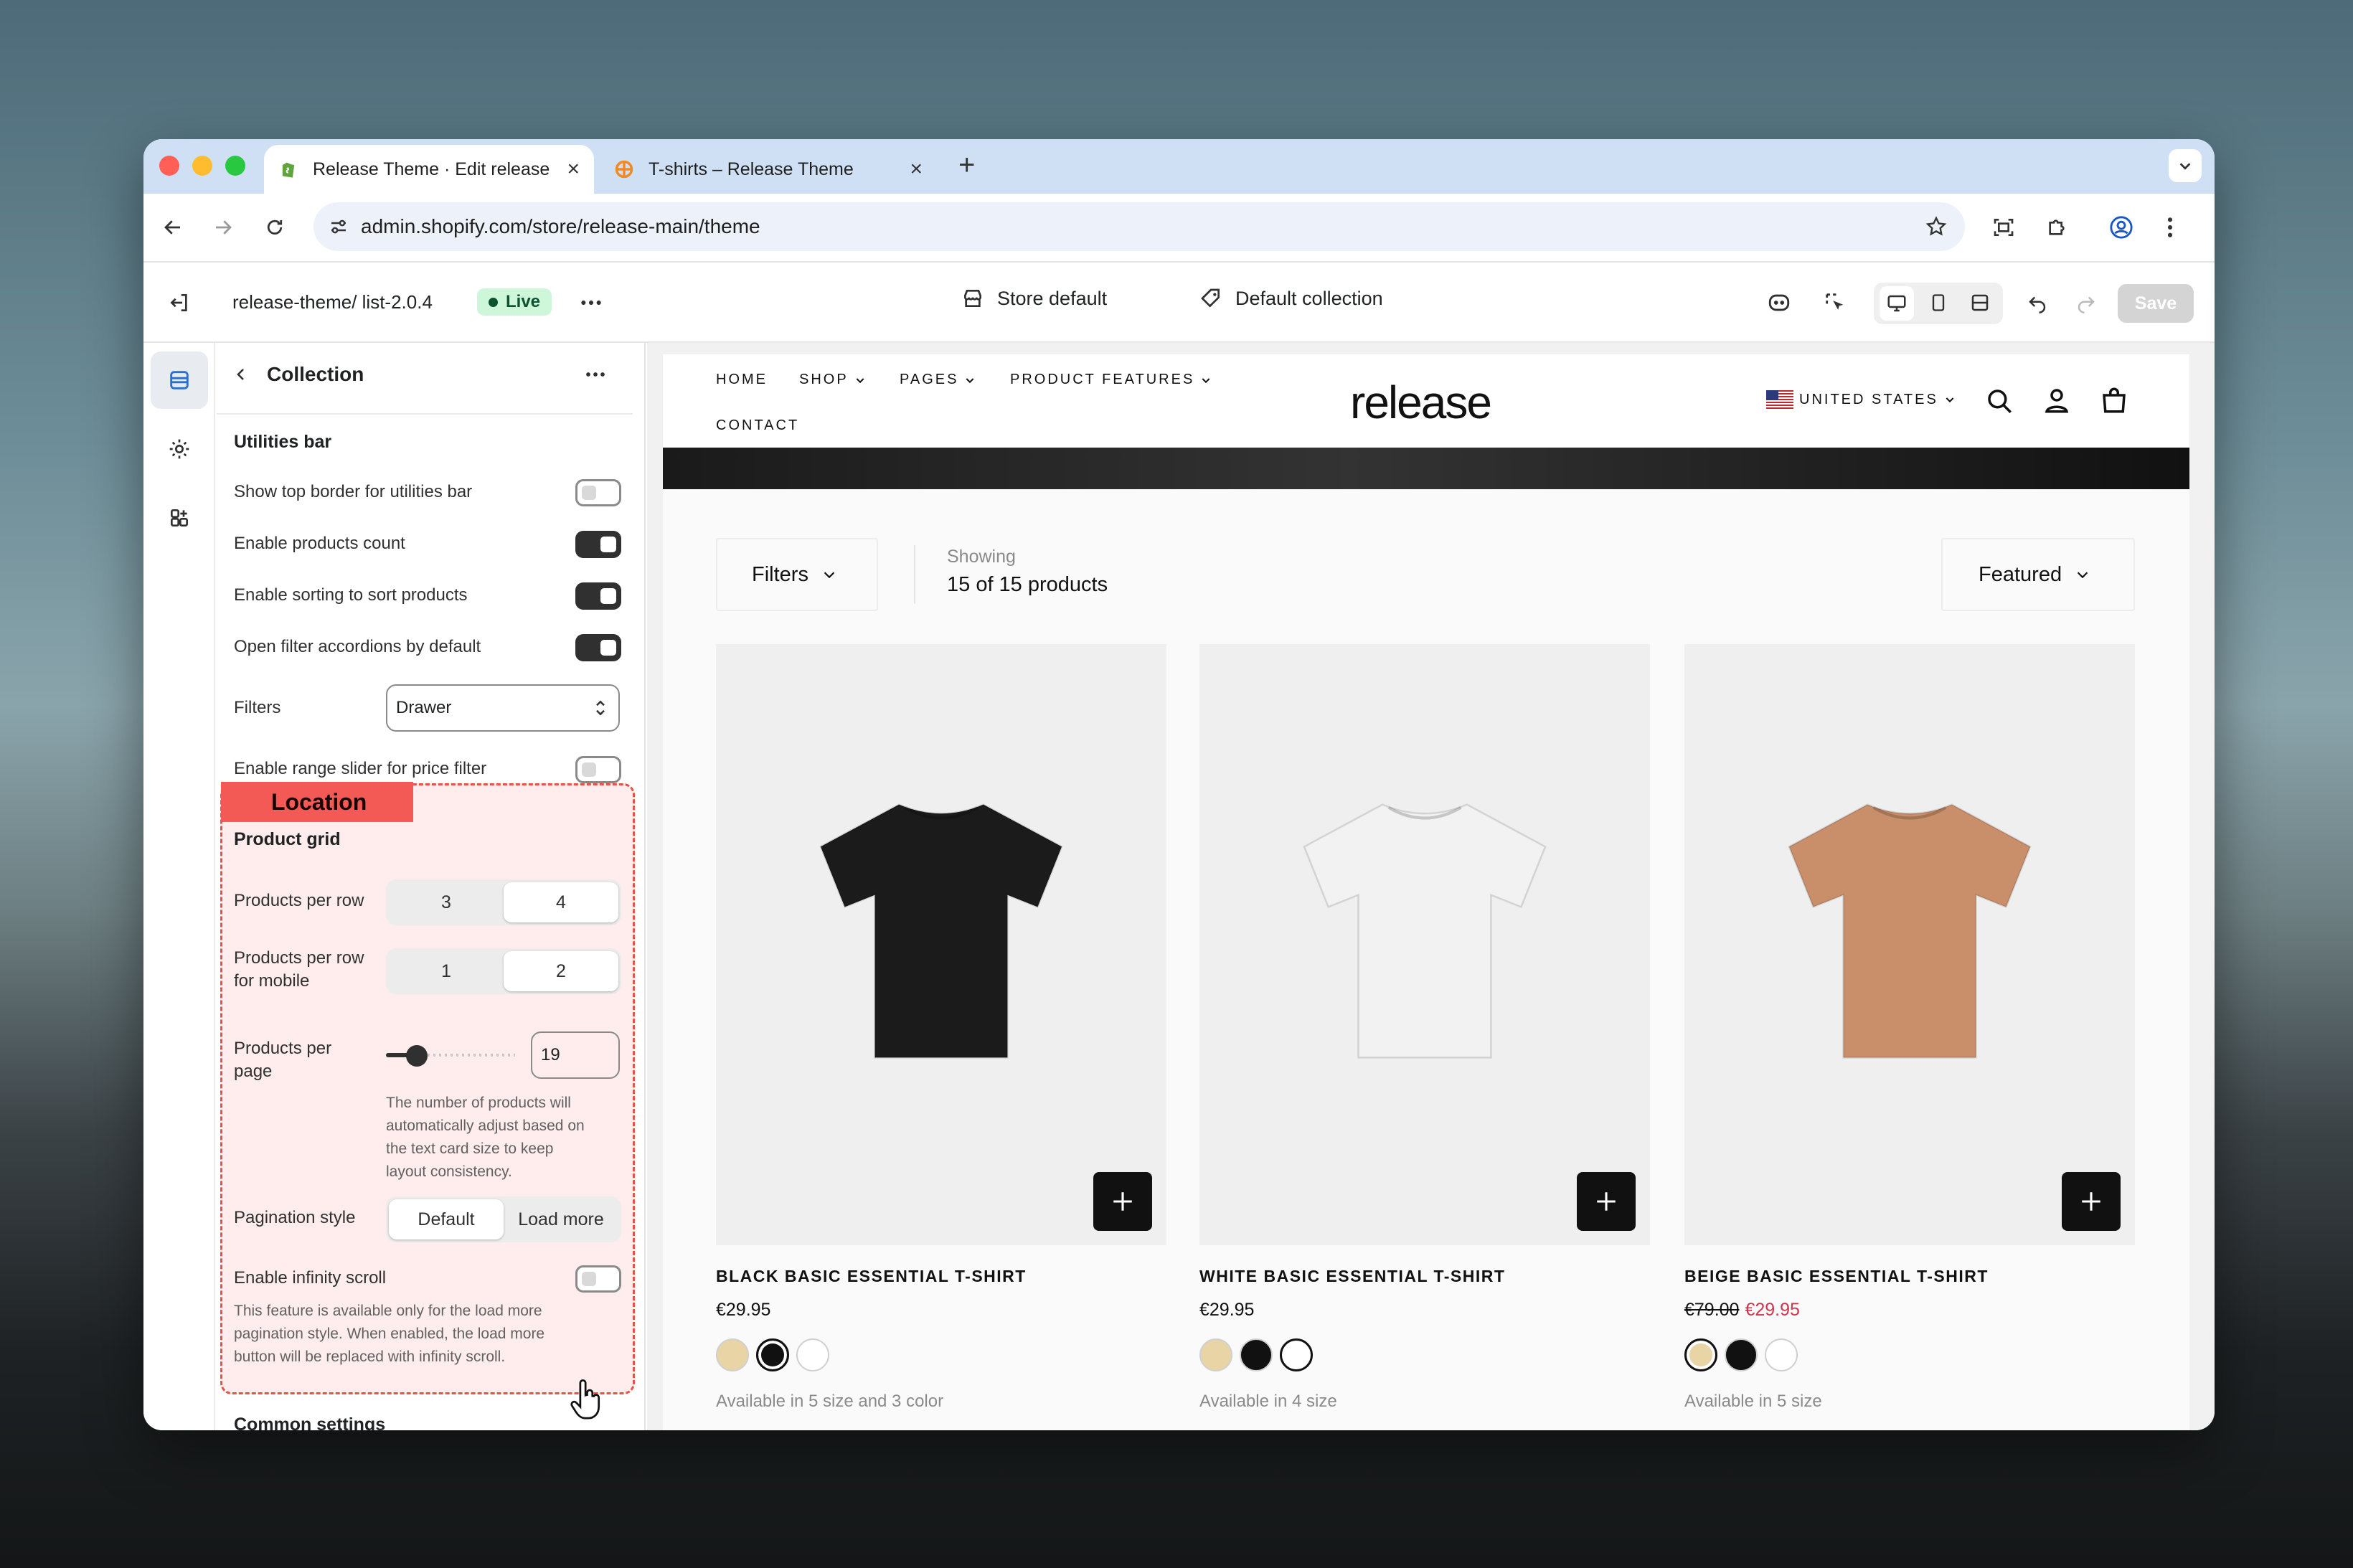 This screenshot has height=1568, width=2353. I want to click on account-icon, so click(2057, 400).